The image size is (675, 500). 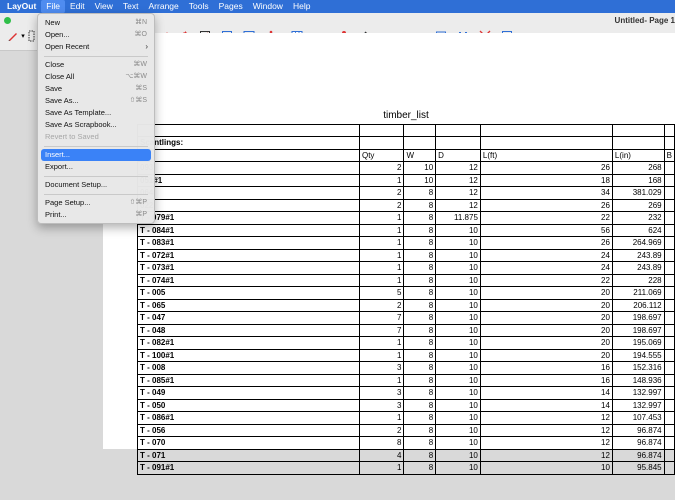 I want to click on table-row: T - 065 2 8 10 20 206.112, so click(x=406, y=305).